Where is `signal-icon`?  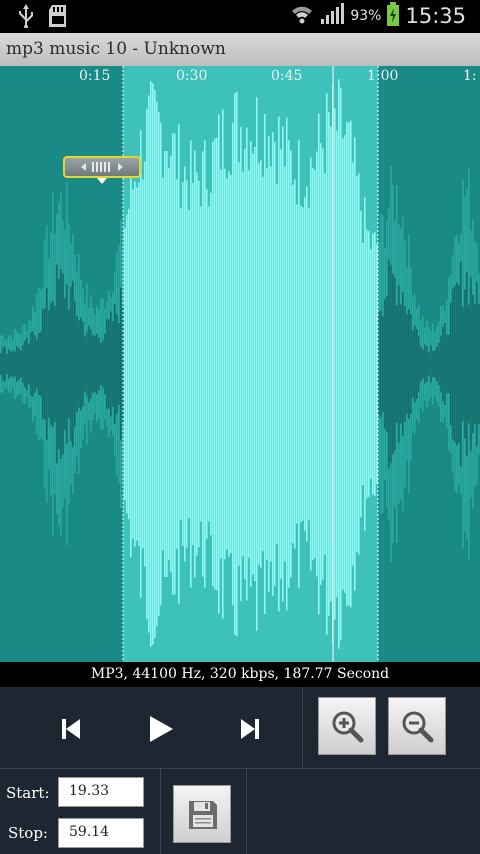
signal-icon is located at coordinates (332, 16).